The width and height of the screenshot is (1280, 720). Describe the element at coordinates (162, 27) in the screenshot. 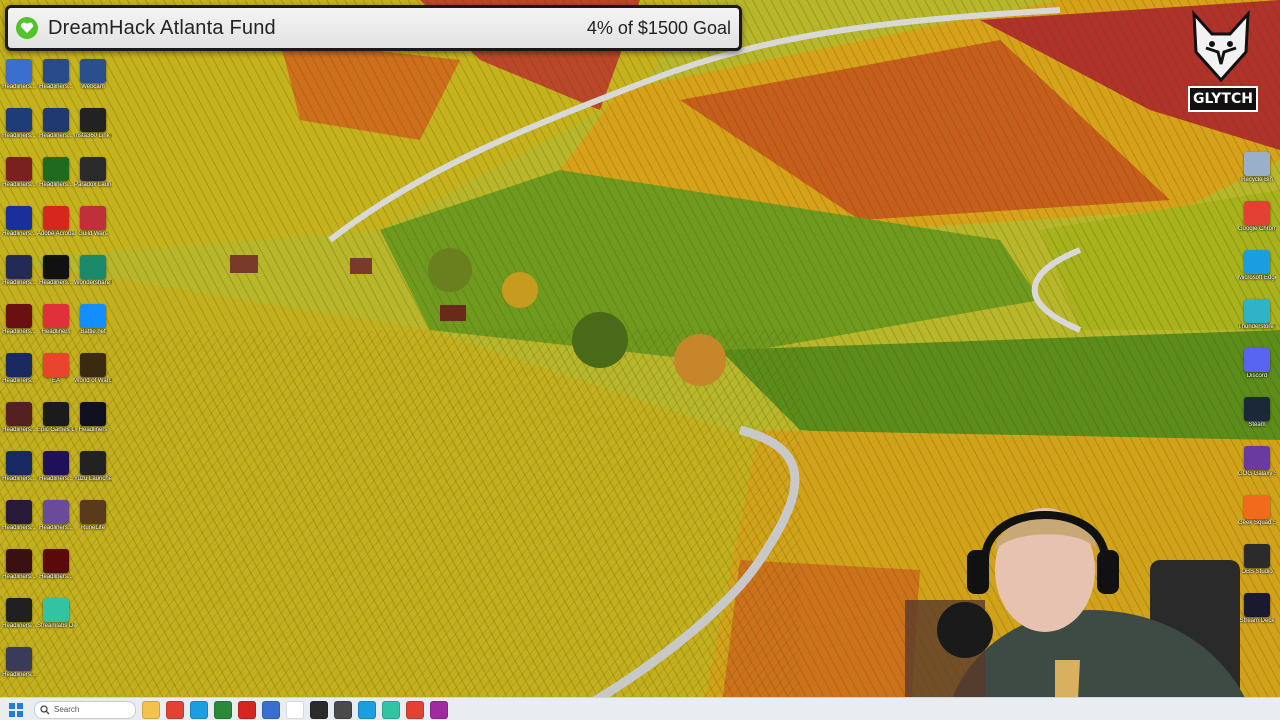

I see `donation-goal-title: DreamHack Atlanta Fund` at that location.